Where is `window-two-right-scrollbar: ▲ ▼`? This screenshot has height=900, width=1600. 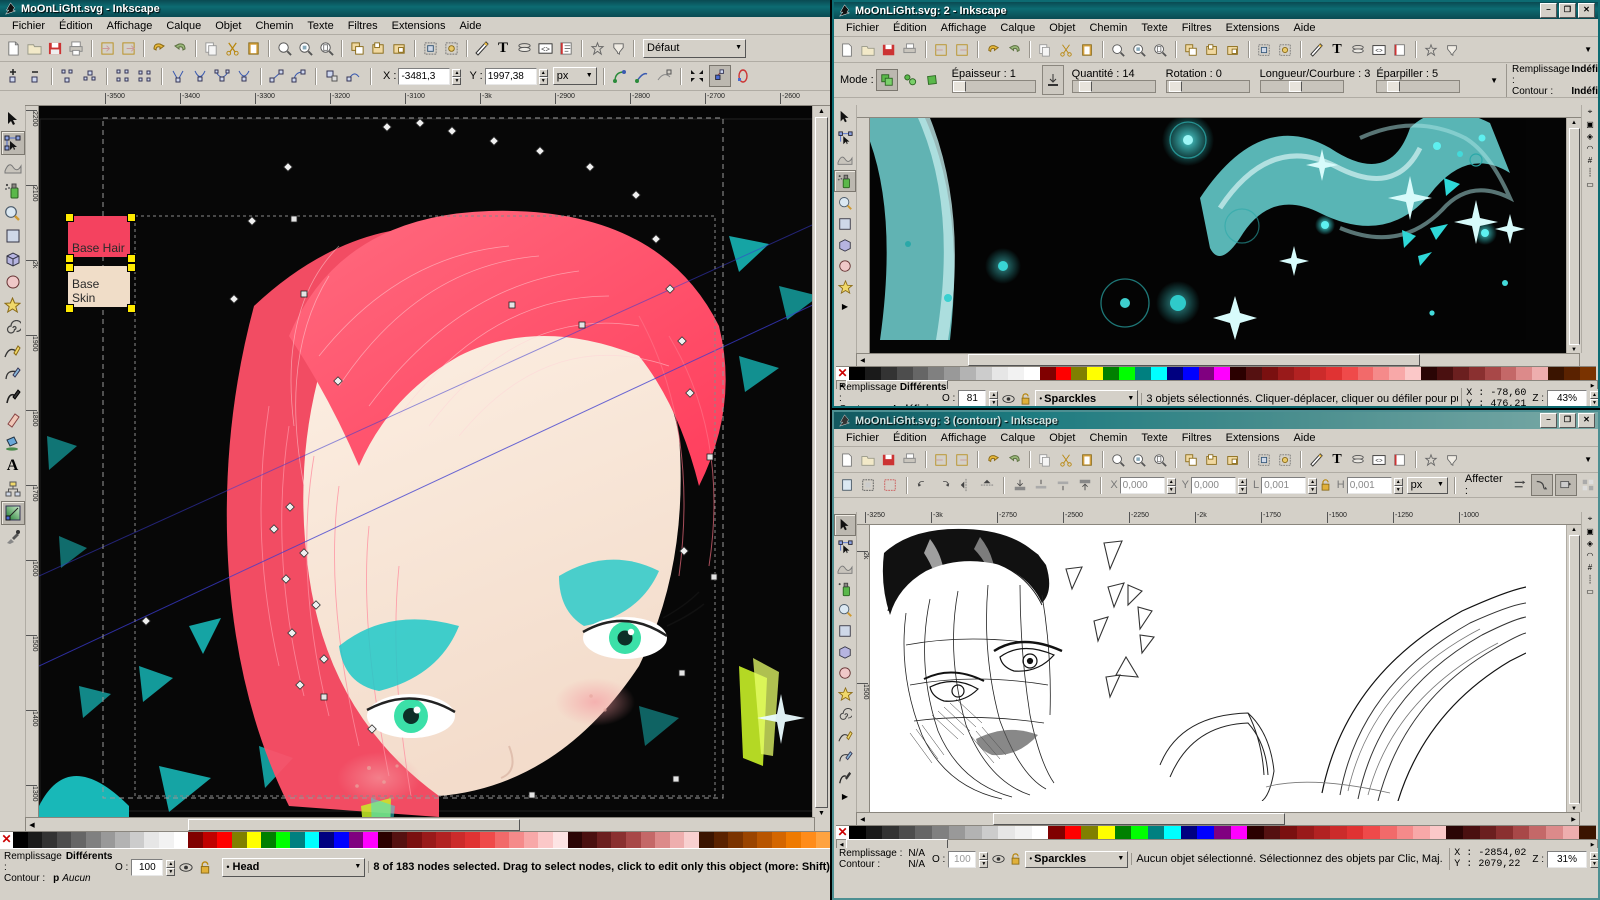 window-two-right-scrollbar: ▲ ▼ is located at coordinates (1573, 235).